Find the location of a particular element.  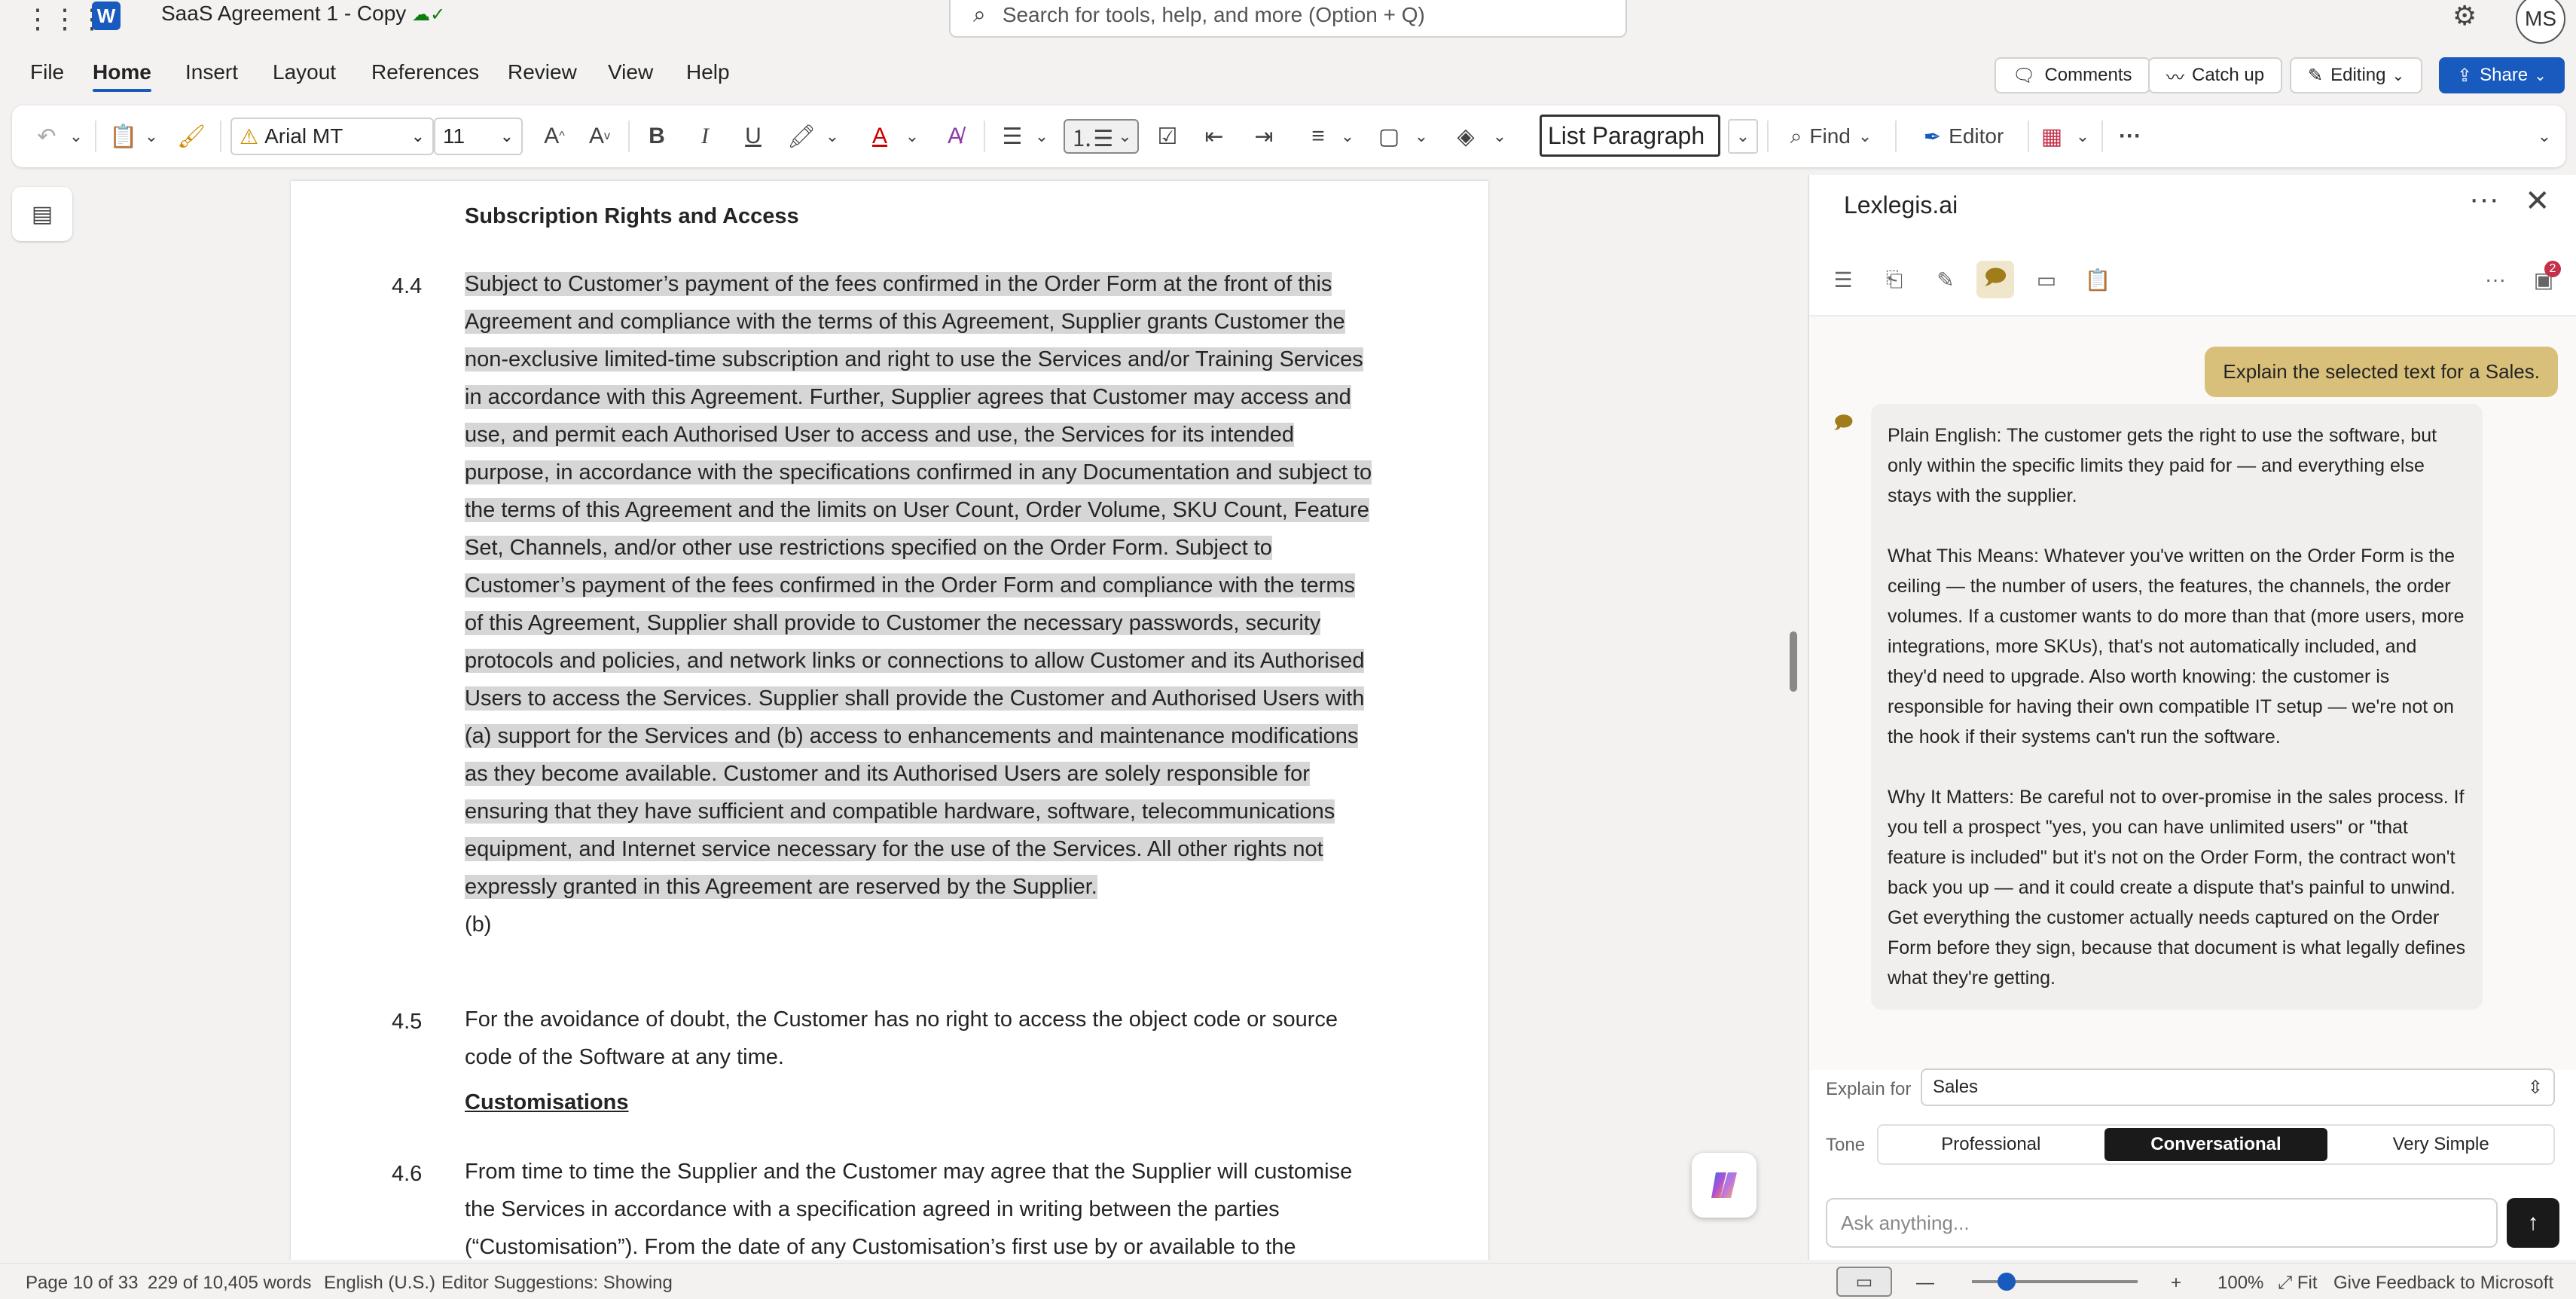

menu-file: File is located at coordinates (47, 72).